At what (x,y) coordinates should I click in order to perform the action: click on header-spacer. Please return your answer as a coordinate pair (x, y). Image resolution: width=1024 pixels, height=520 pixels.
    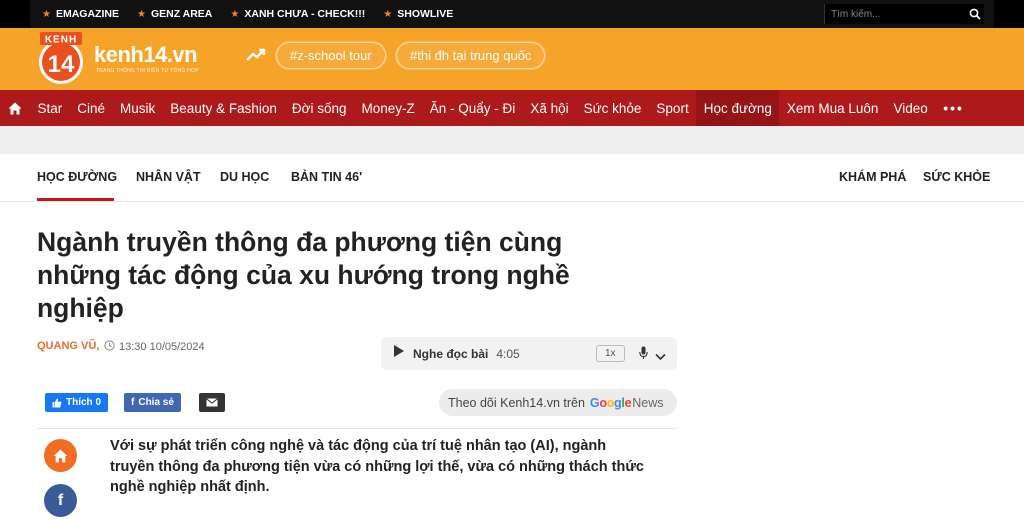
    Looking at the image, I should click on (512, 140).